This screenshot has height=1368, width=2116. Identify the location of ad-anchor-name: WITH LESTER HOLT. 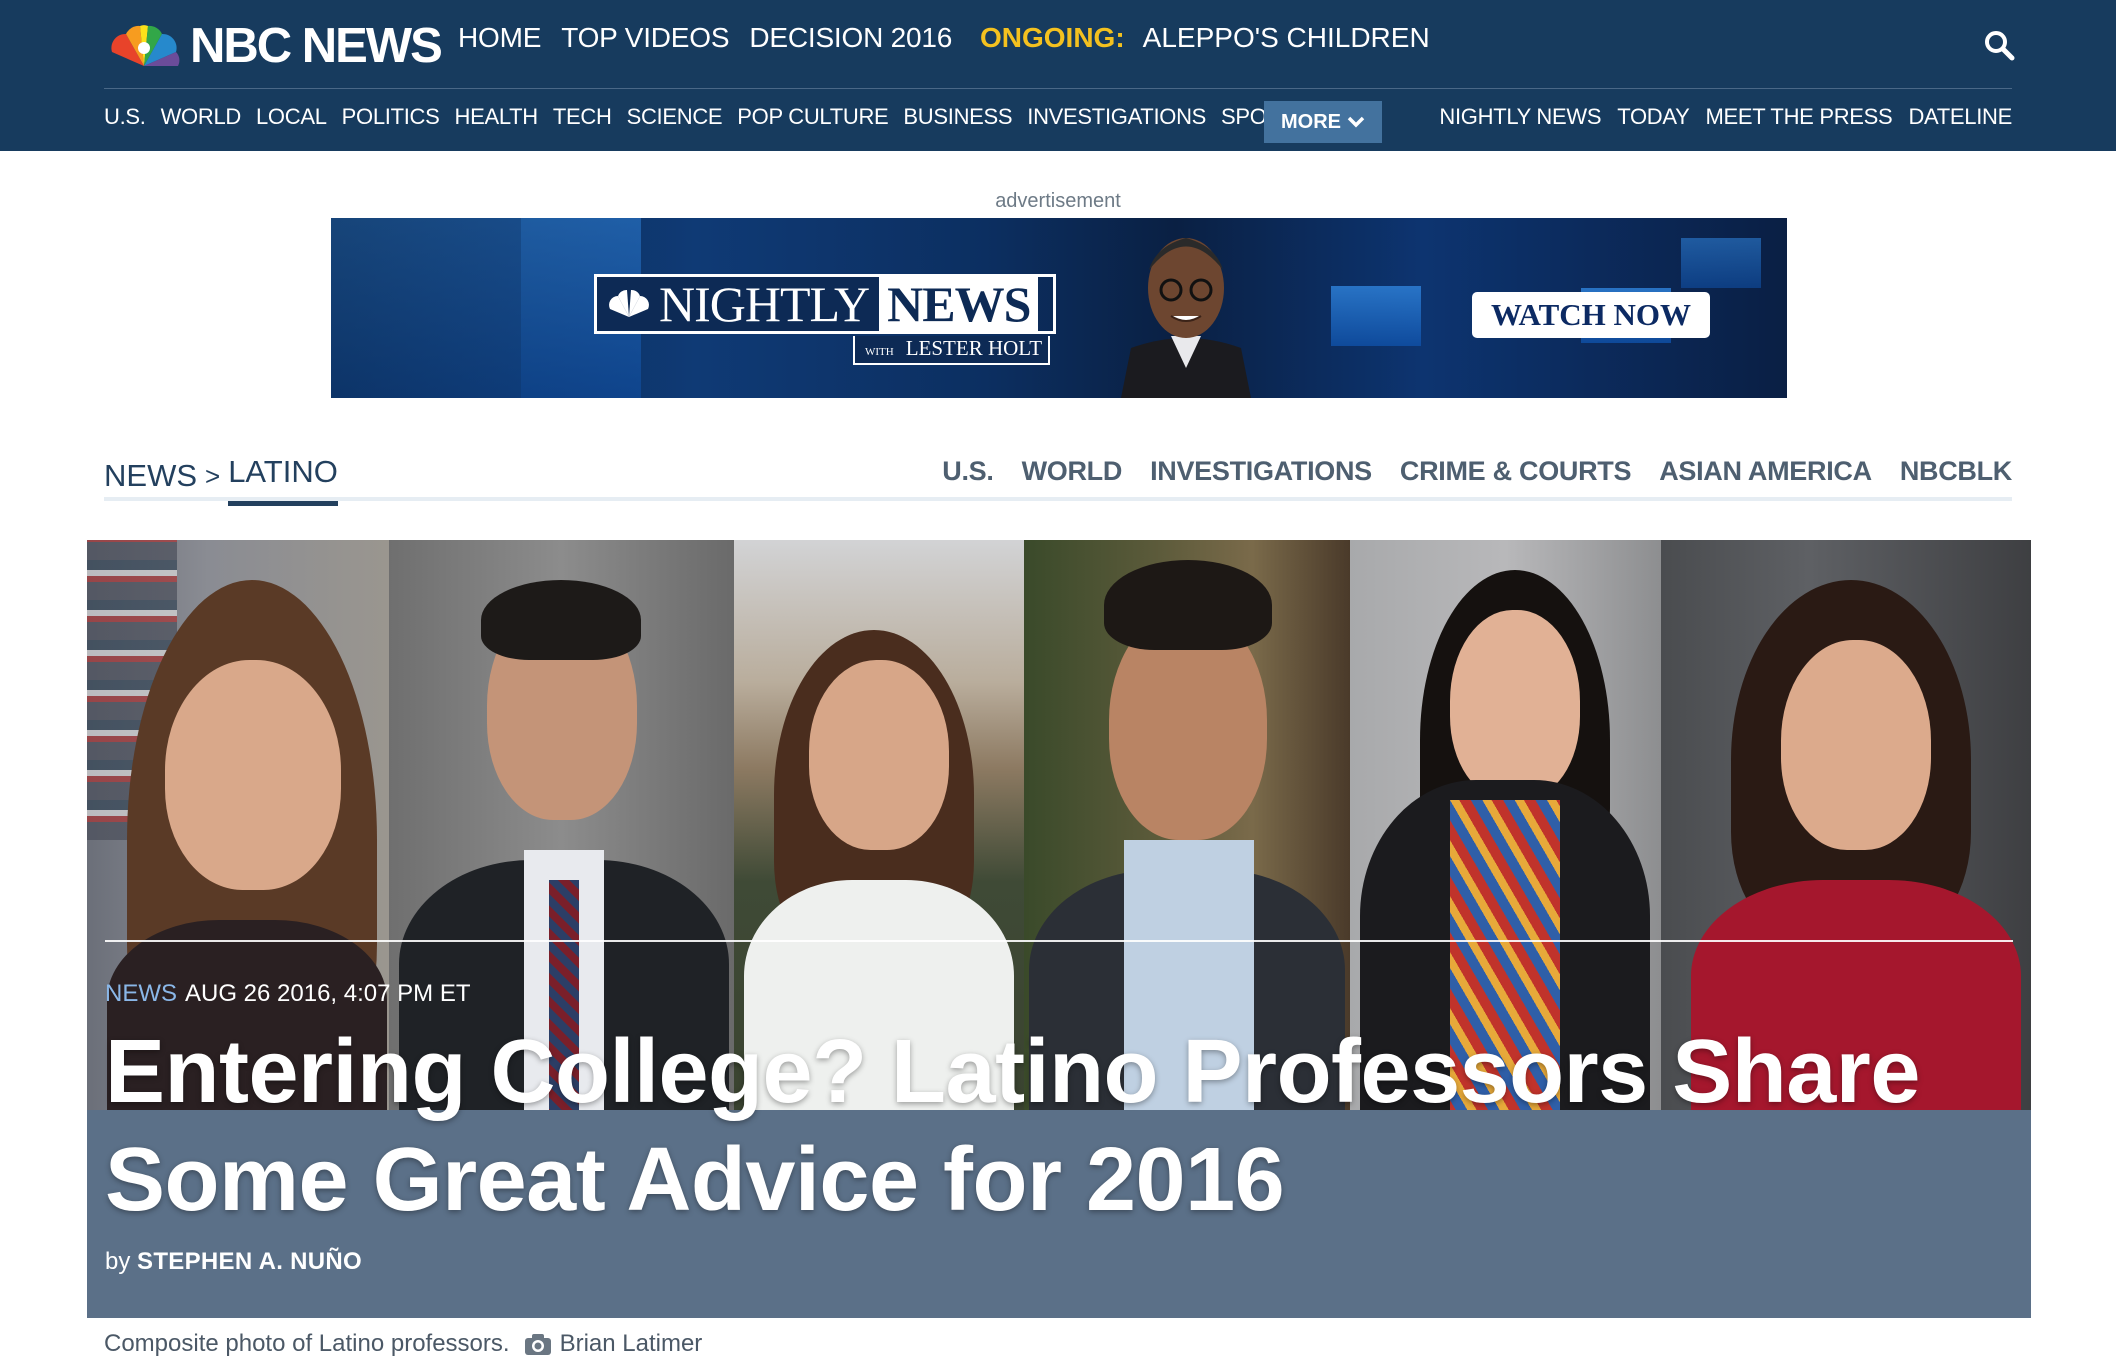
(952, 350).